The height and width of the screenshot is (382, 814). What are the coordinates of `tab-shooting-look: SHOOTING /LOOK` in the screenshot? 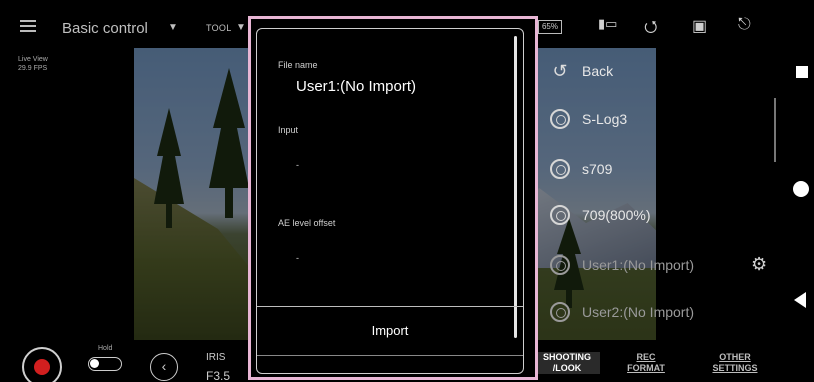 It's located at (567, 363).